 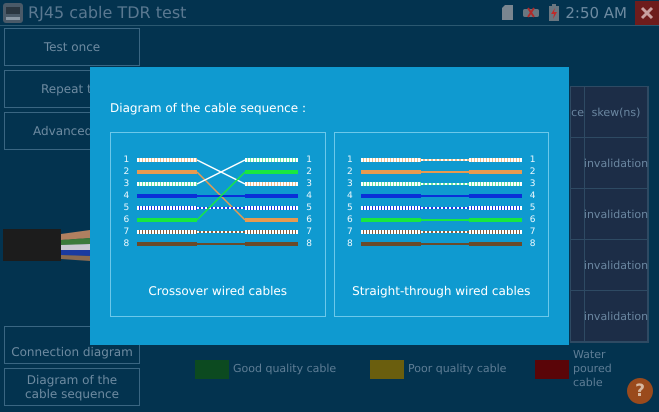 I want to click on close-icon, so click(x=647, y=13).